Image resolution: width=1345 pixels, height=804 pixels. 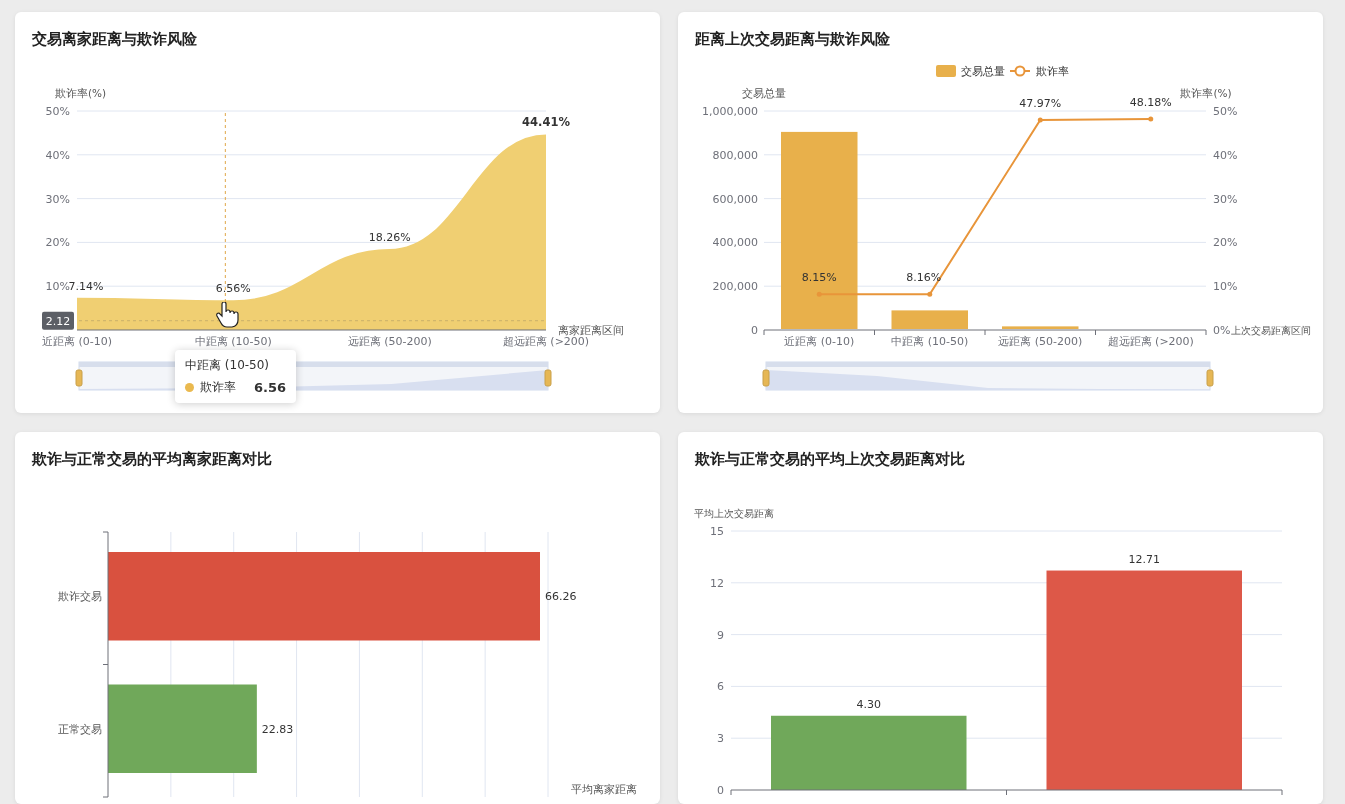 I want to click on legend-label: 交易总量, so click(x=983, y=71).